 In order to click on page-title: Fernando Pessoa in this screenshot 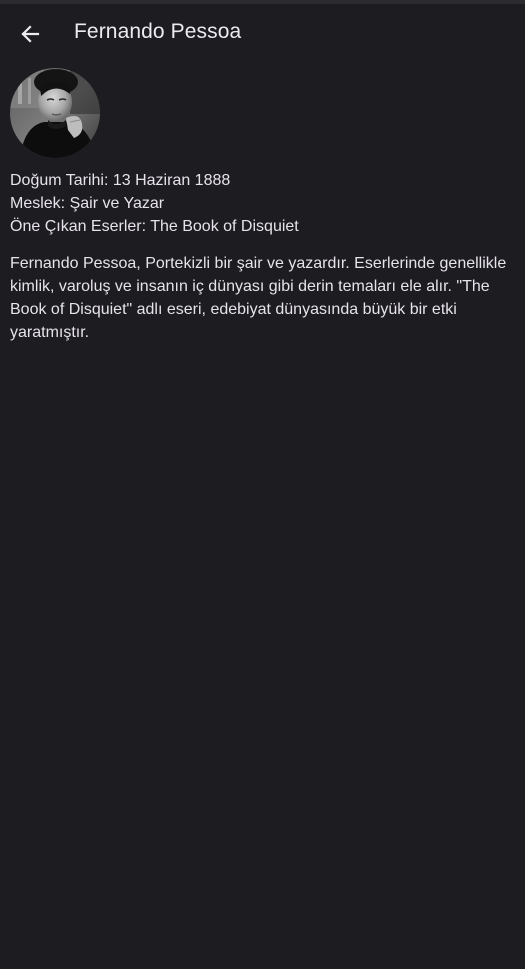, I will do `click(158, 31)`.